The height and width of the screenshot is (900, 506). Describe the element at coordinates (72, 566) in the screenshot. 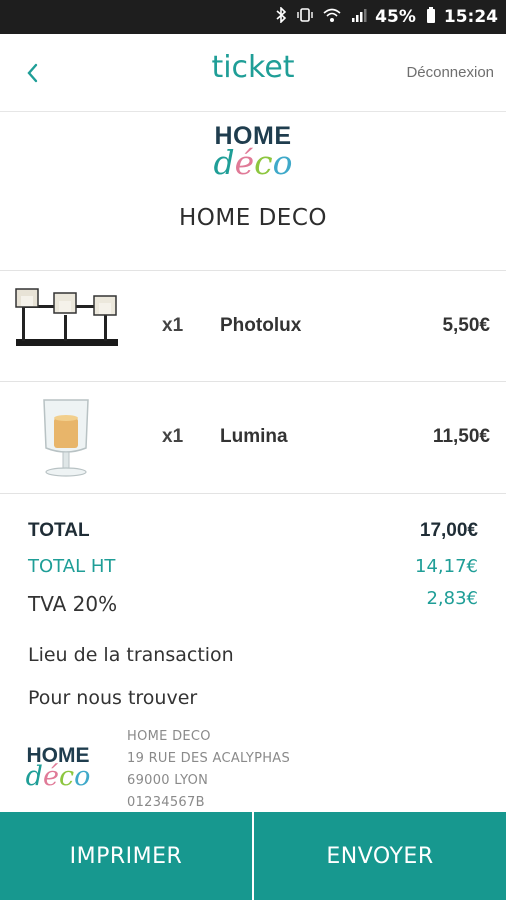

I see `total-ht-label: TOTAL HT` at that location.